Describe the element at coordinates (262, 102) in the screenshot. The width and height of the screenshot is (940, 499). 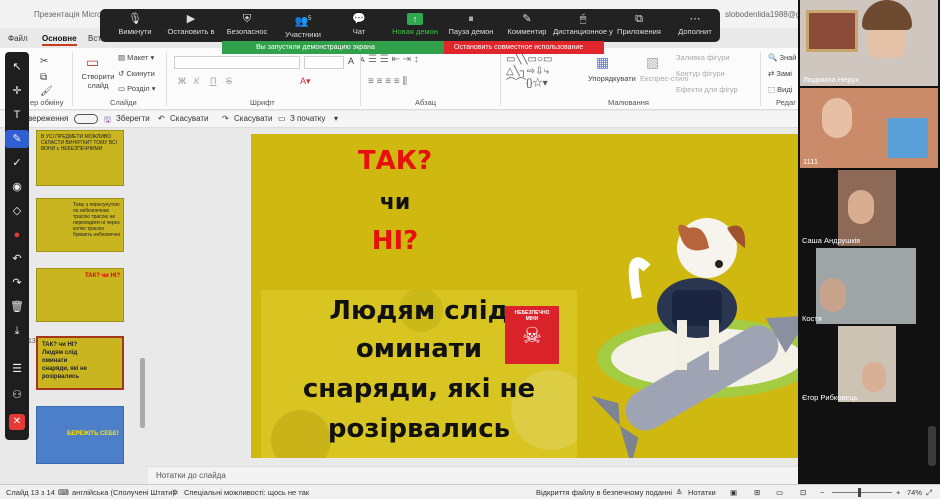
I see `font-group-label: Шрифт` at that location.